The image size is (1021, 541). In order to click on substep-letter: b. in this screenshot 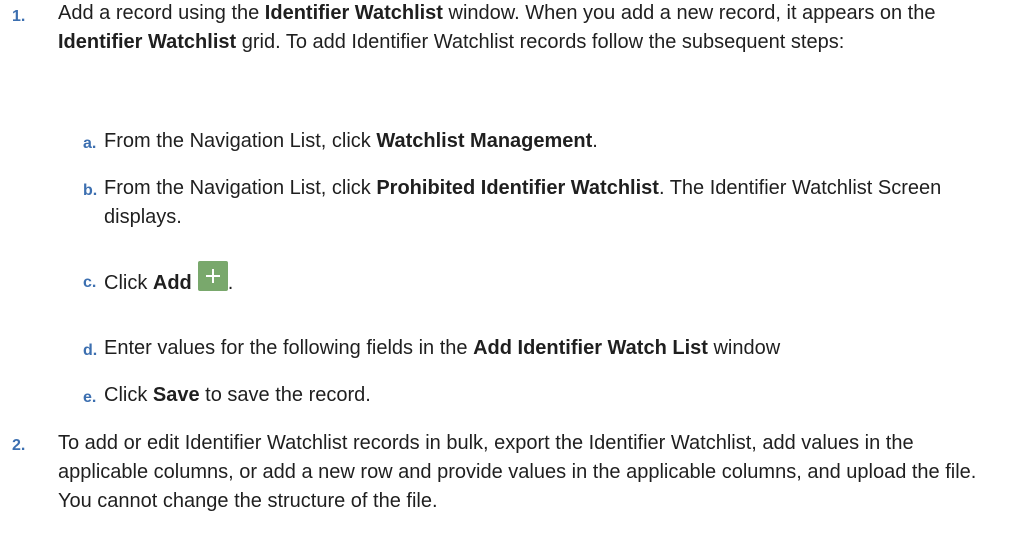, I will do `click(90, 190)`.